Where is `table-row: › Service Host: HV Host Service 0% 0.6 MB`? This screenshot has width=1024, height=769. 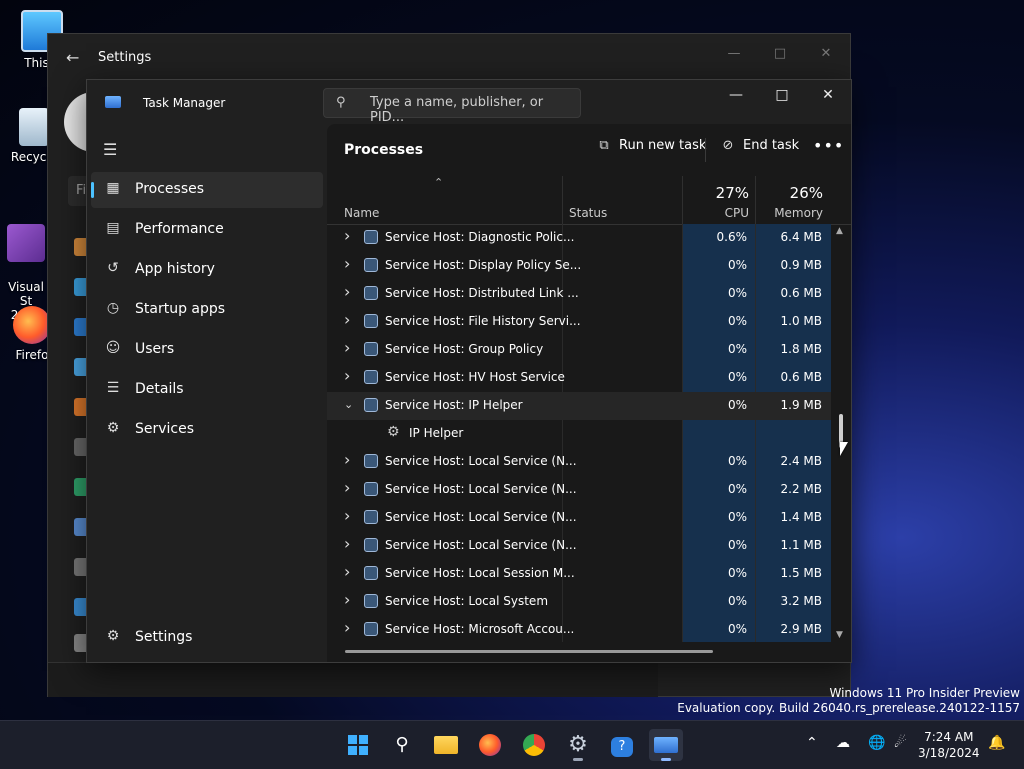
table-row: › Service Host: HV Host Service 0% 0.6 MB is located at coordinates (579, 378).